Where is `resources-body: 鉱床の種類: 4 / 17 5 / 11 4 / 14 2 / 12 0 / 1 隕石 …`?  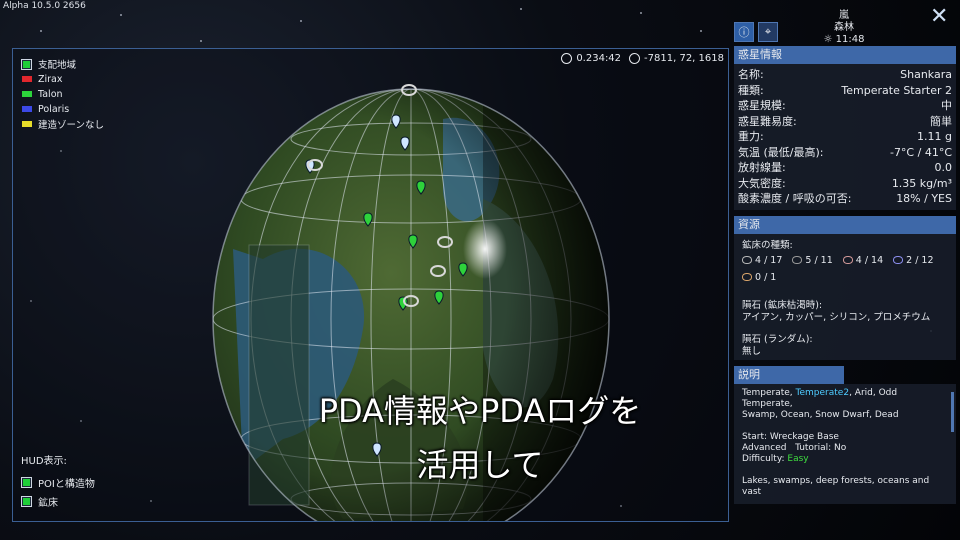
resources-body: 鉱床の種類: 4 / 17 5 / 11 4 / 14 2 / 12 0 / 1 隕石 … is located at coordinates (845, 296).